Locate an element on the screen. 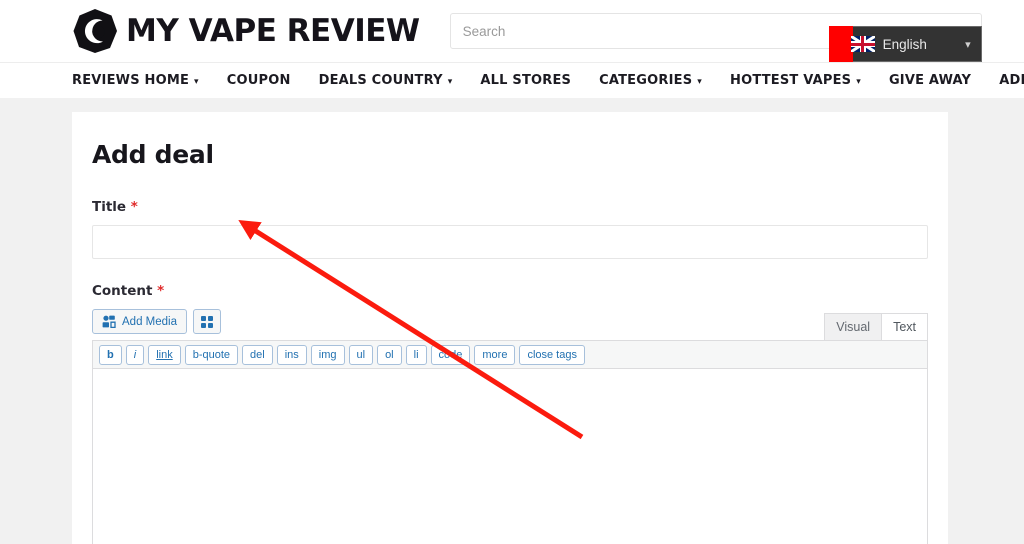 This screenshot has height=544, width=1024. nav-item-reviews-home: REVIEWS HOME ▾ is located at coordinates (142, 80).